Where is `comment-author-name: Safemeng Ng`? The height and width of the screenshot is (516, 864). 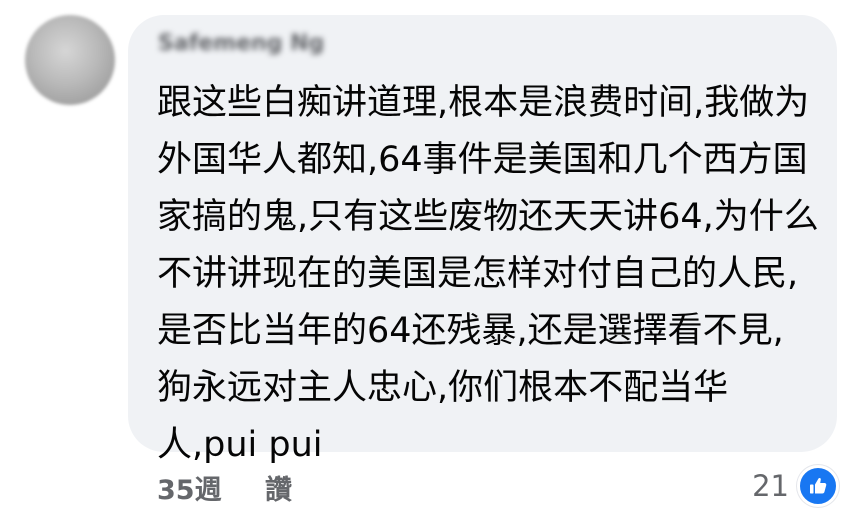
comment-author-name: Safemeng Ng is located at coordinates (241, 43).